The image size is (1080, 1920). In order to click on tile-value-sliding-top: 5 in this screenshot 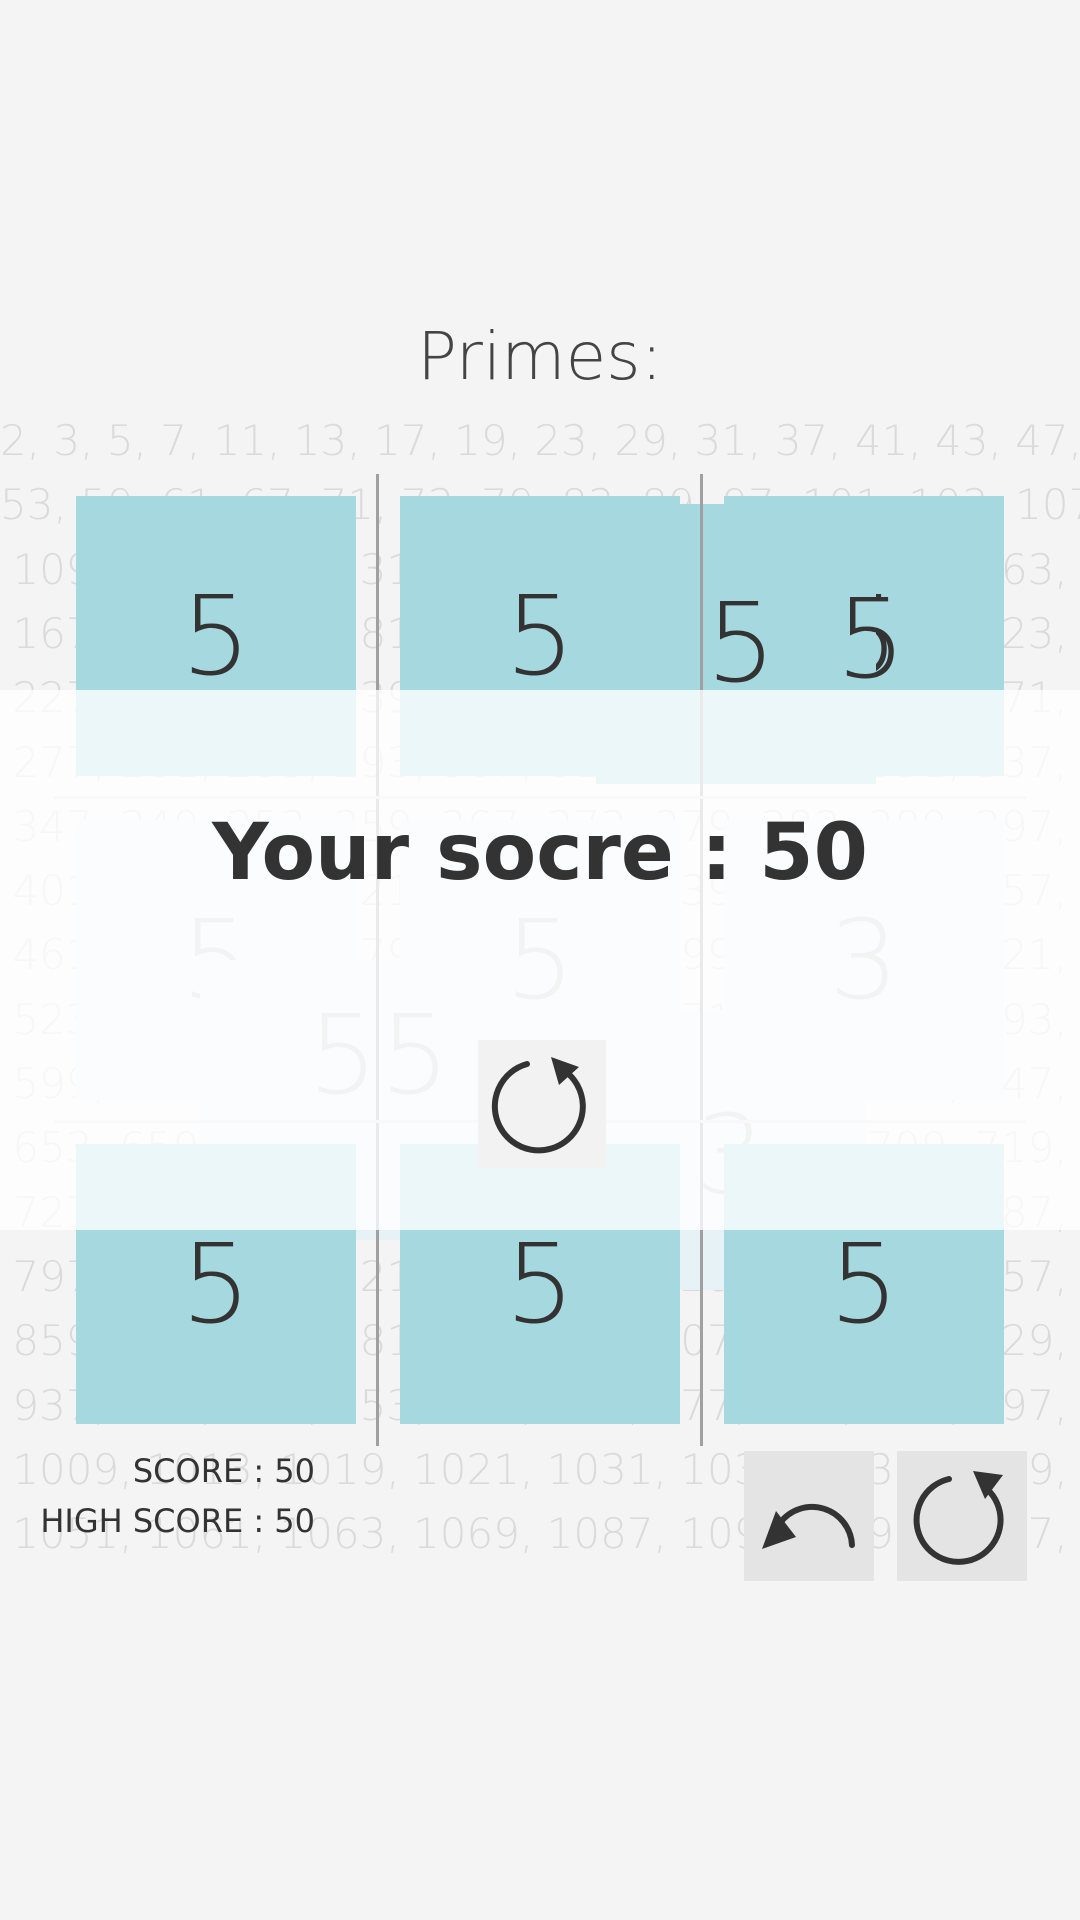, I will do `click(741, 643)`.